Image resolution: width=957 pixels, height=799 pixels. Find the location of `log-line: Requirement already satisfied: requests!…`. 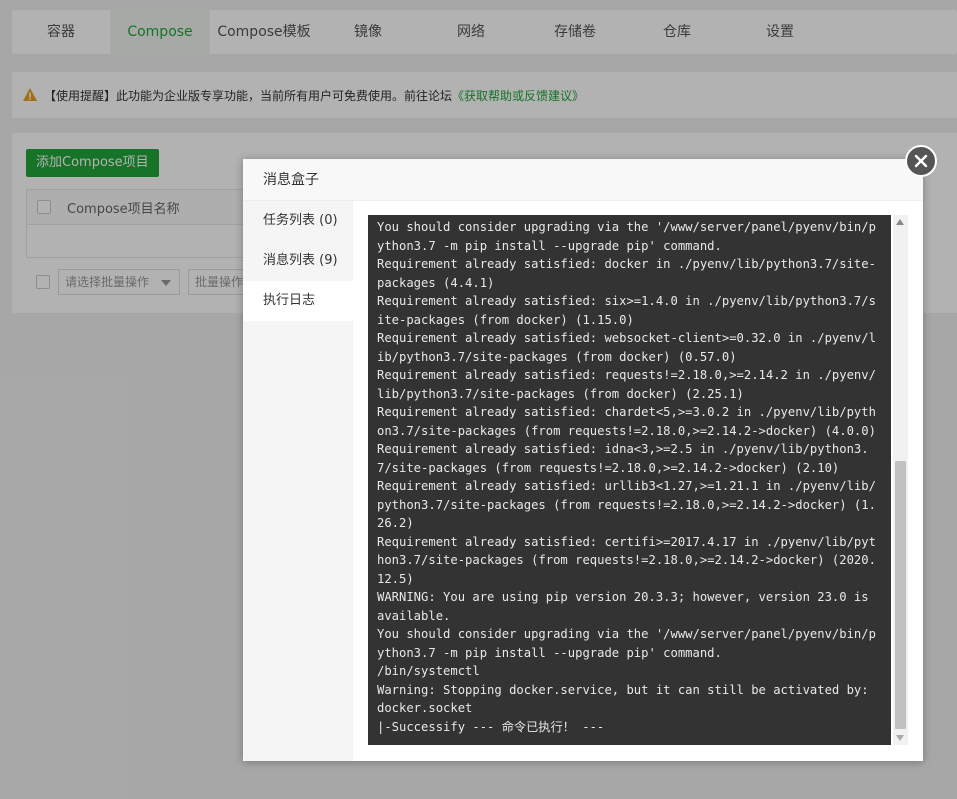

log-line: Requirement already satisfied: requests!… is located at coordinates (626, 384).